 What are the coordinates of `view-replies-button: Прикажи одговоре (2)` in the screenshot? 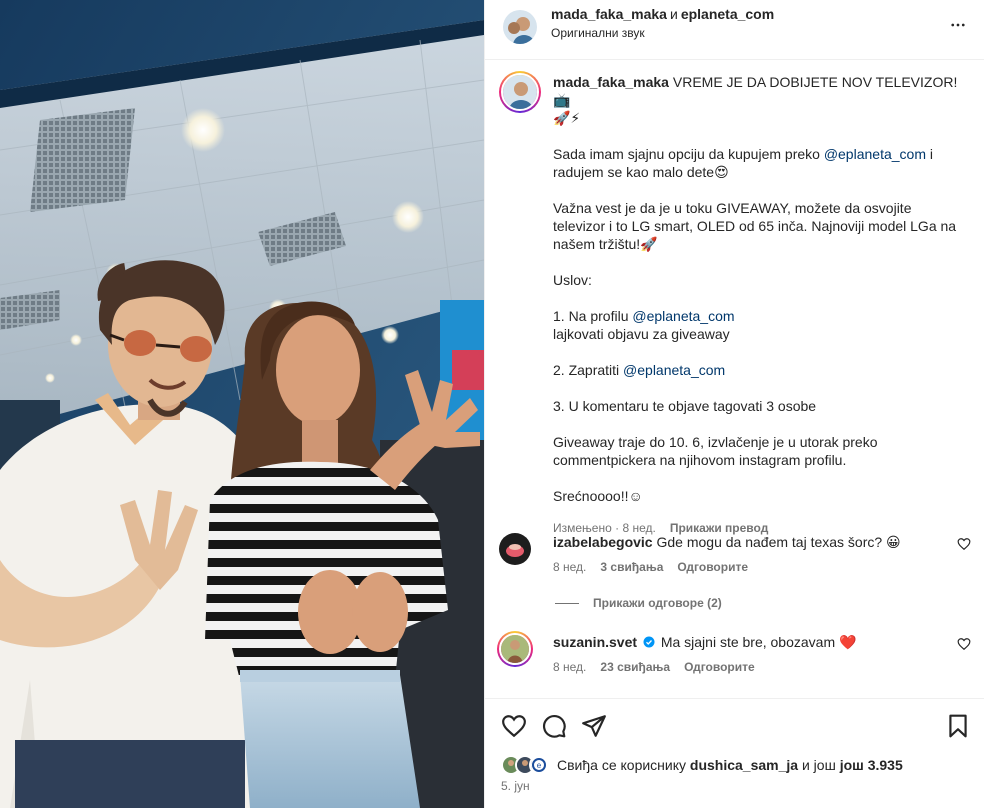 It's located at (638, 603).